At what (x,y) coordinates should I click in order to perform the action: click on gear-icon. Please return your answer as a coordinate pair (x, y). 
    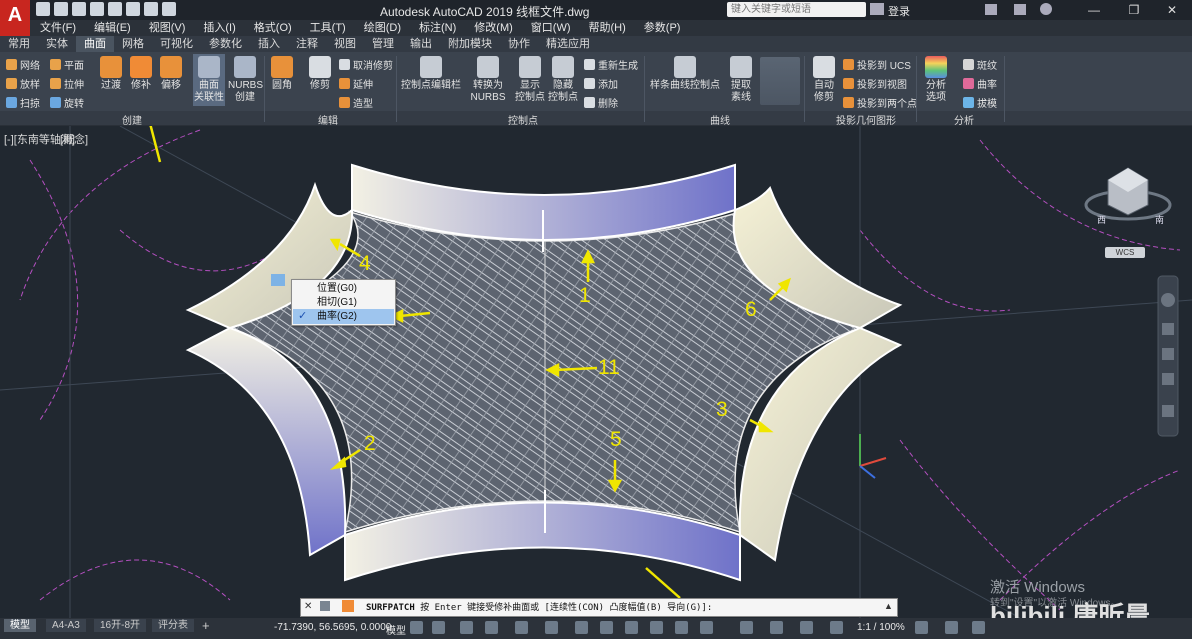
    Looking at the image, I should click on (921, 627).